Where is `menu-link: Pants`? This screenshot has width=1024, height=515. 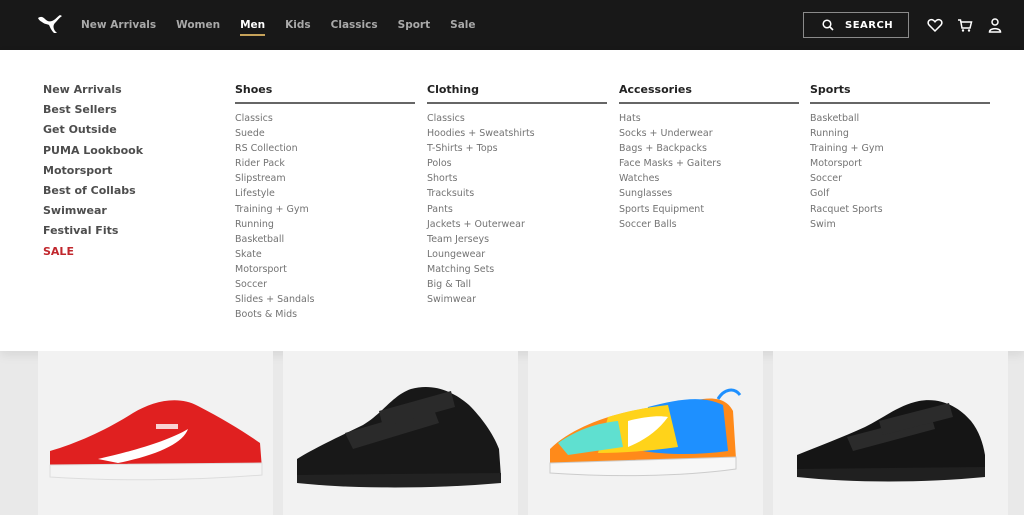
menu-link: Pants is located at coordinates (517, 210).